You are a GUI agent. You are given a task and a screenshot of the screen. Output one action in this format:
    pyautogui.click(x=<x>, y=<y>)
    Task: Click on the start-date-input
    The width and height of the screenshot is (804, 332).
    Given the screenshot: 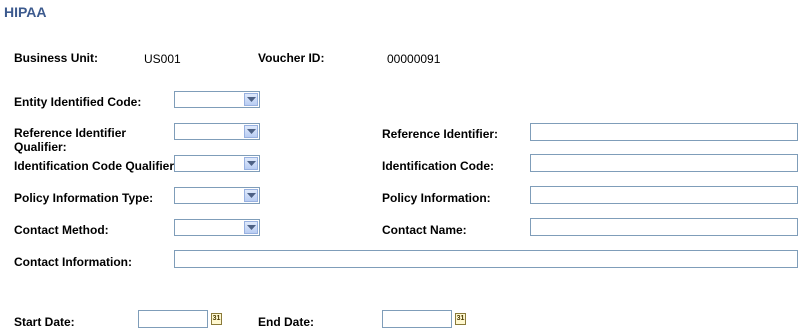 What is the action you would take?
    pyautogui.click(x=173, y=319)
    